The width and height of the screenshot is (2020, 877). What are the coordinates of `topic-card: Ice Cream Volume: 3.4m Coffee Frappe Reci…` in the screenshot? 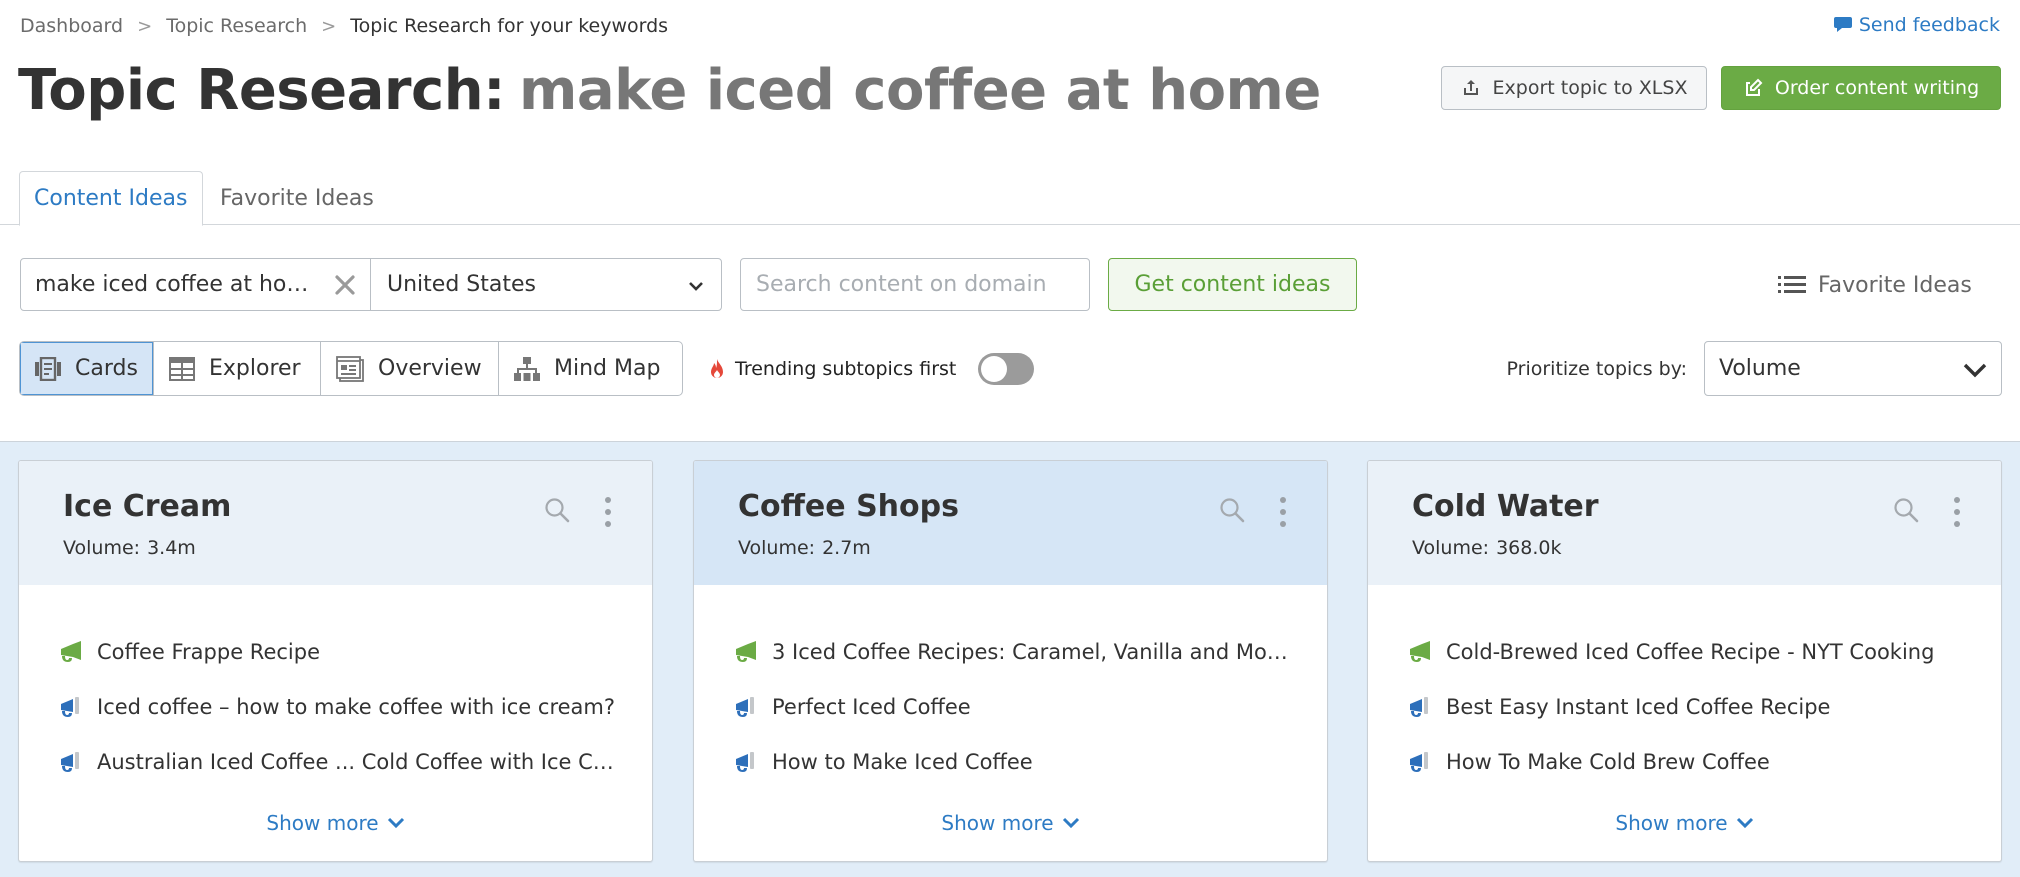 It's located at (335, 661).